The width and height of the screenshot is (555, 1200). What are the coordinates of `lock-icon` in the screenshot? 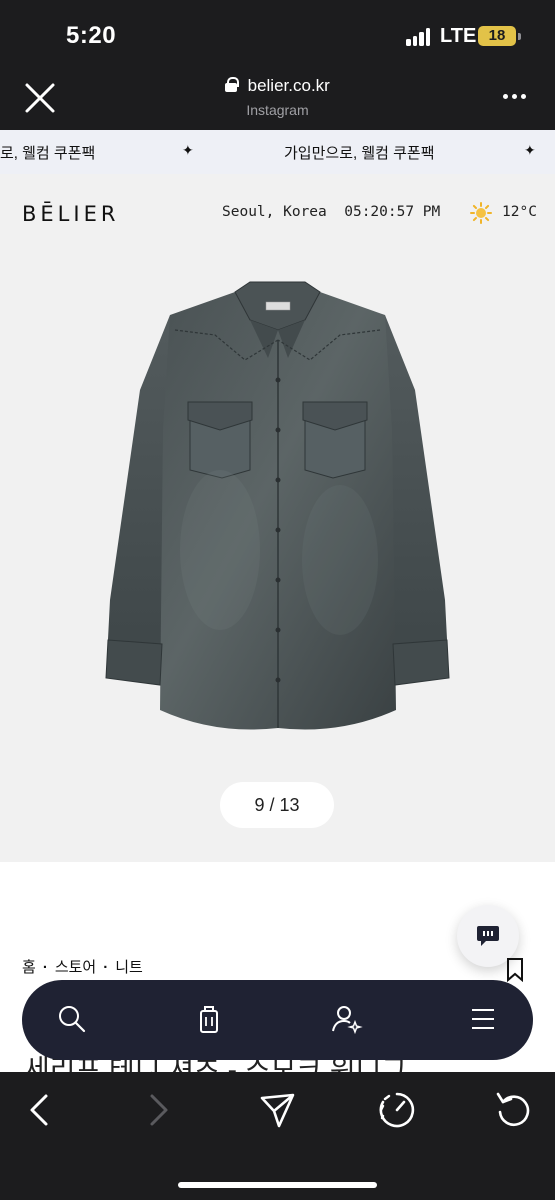 It's located at (232, 84).